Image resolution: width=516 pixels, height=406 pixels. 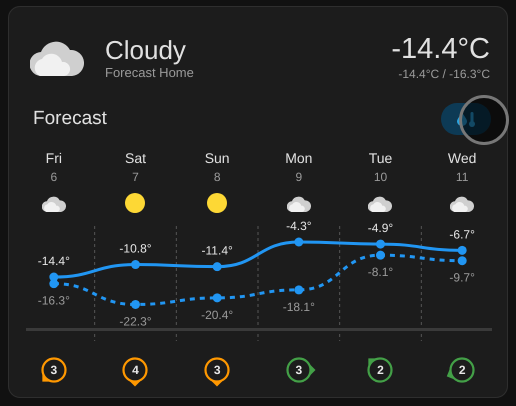 I want to click on temperature-label: -18.1°, so click(x=298, y=307).